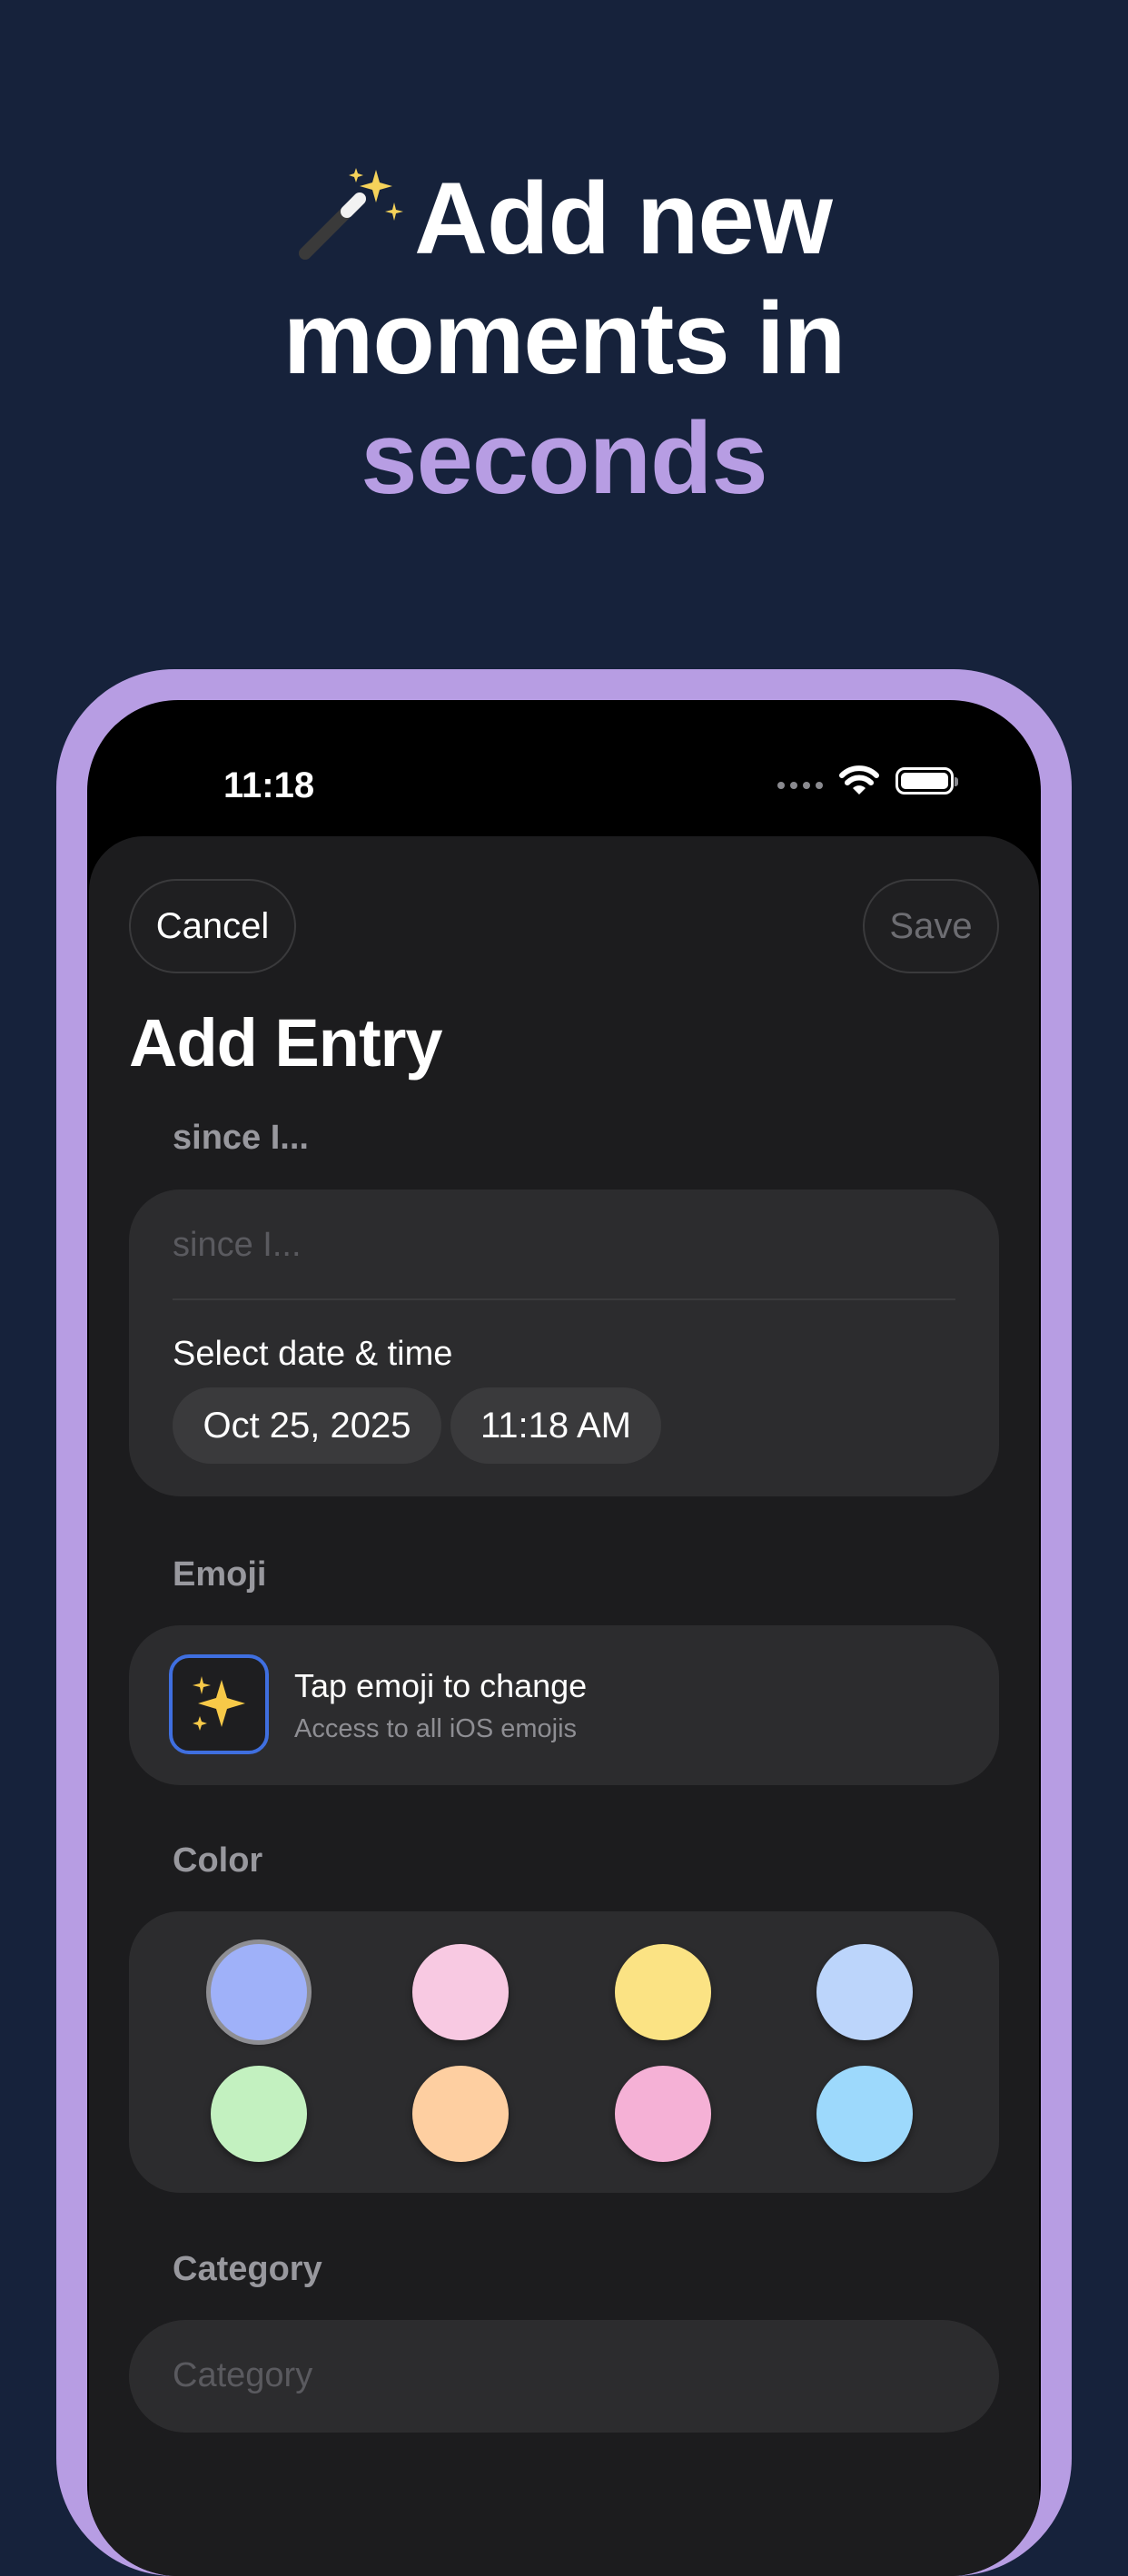  Describe the element at coordinates (555, 1425) in the screenshot. I see `time-picker: 11:18 AM` at that location.